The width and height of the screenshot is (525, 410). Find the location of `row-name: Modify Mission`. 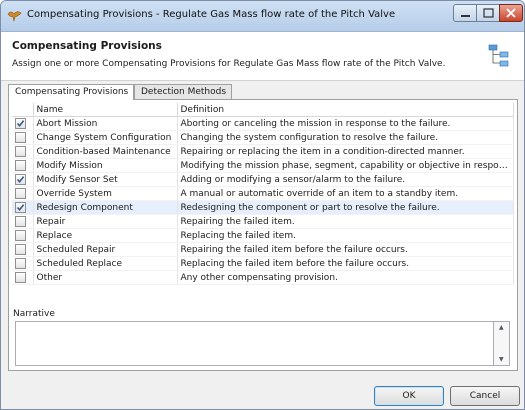

row-name: Modify Mission is located at coordinates (105, 165).